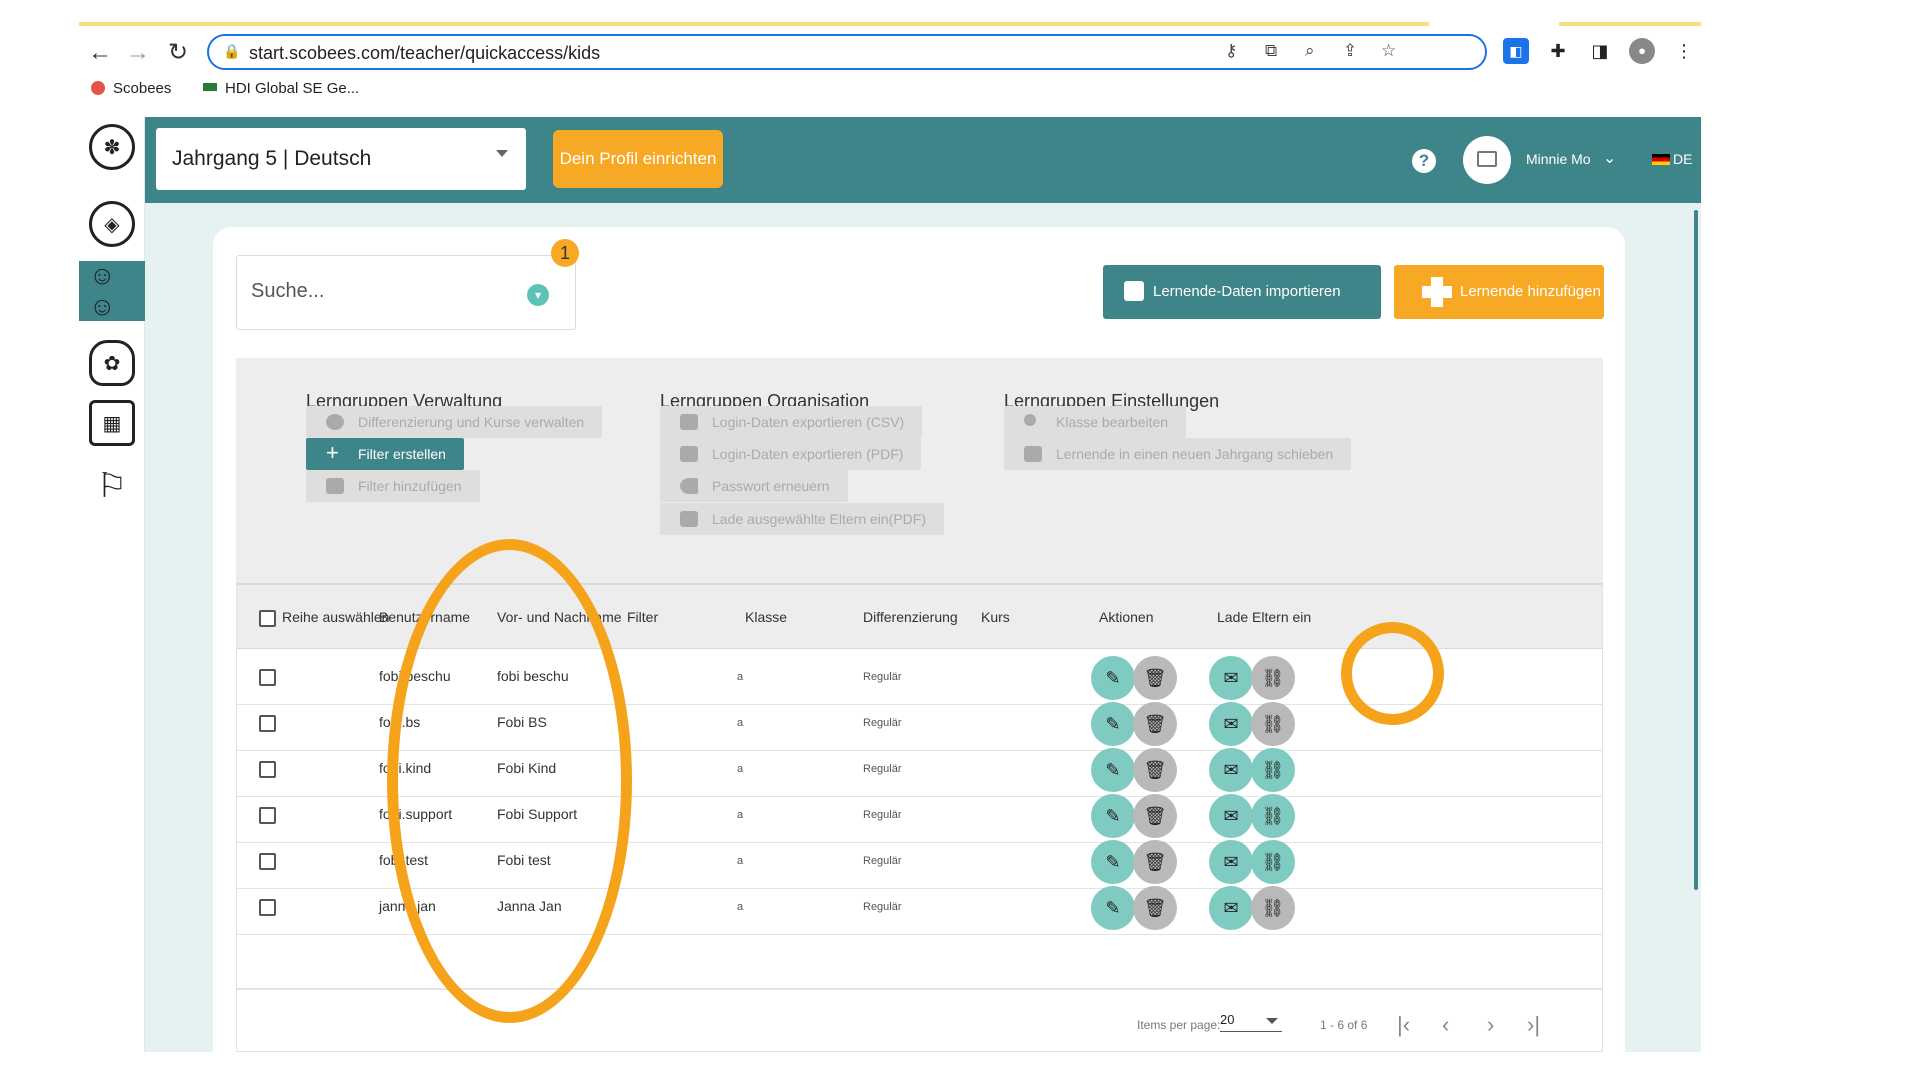 This screenshot has width=1920, height=1080. I want to click on export-icon, so click(689, 454).